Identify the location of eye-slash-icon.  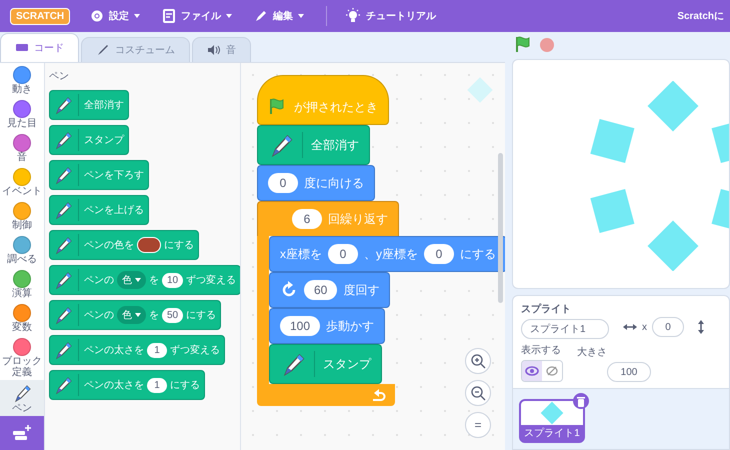
(552, 371).